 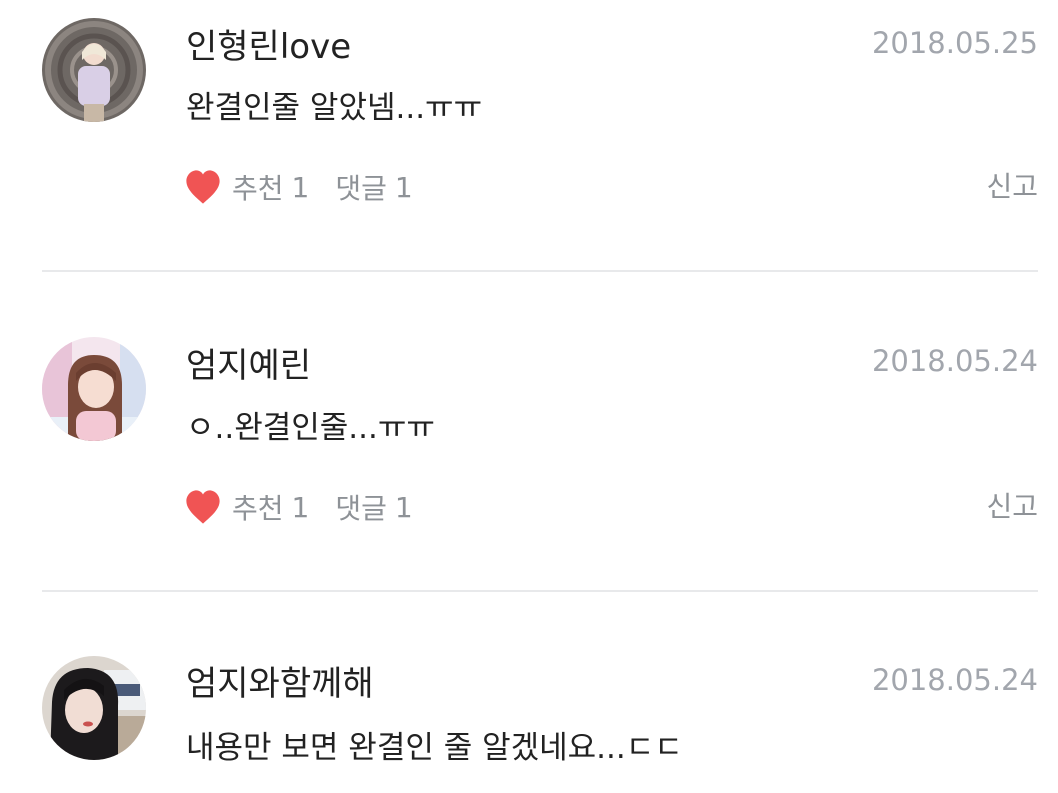 I want to click on comment-date: 2018.05.25, so click(x=954, y=43).